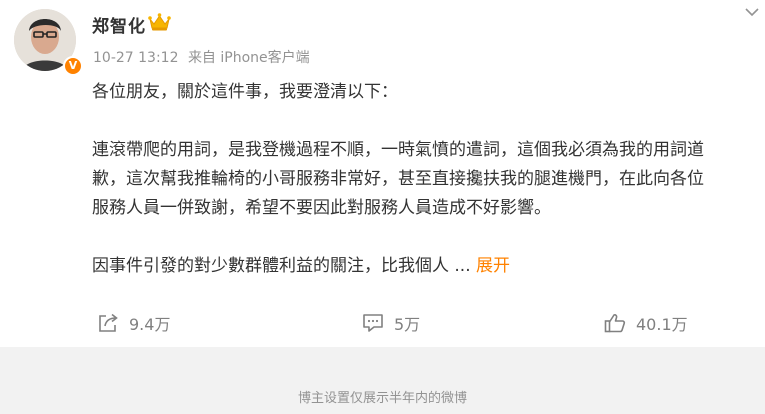 This screenshot has width=765, height=414. I want to click on like-button: 40.1万, so click(646, 323).